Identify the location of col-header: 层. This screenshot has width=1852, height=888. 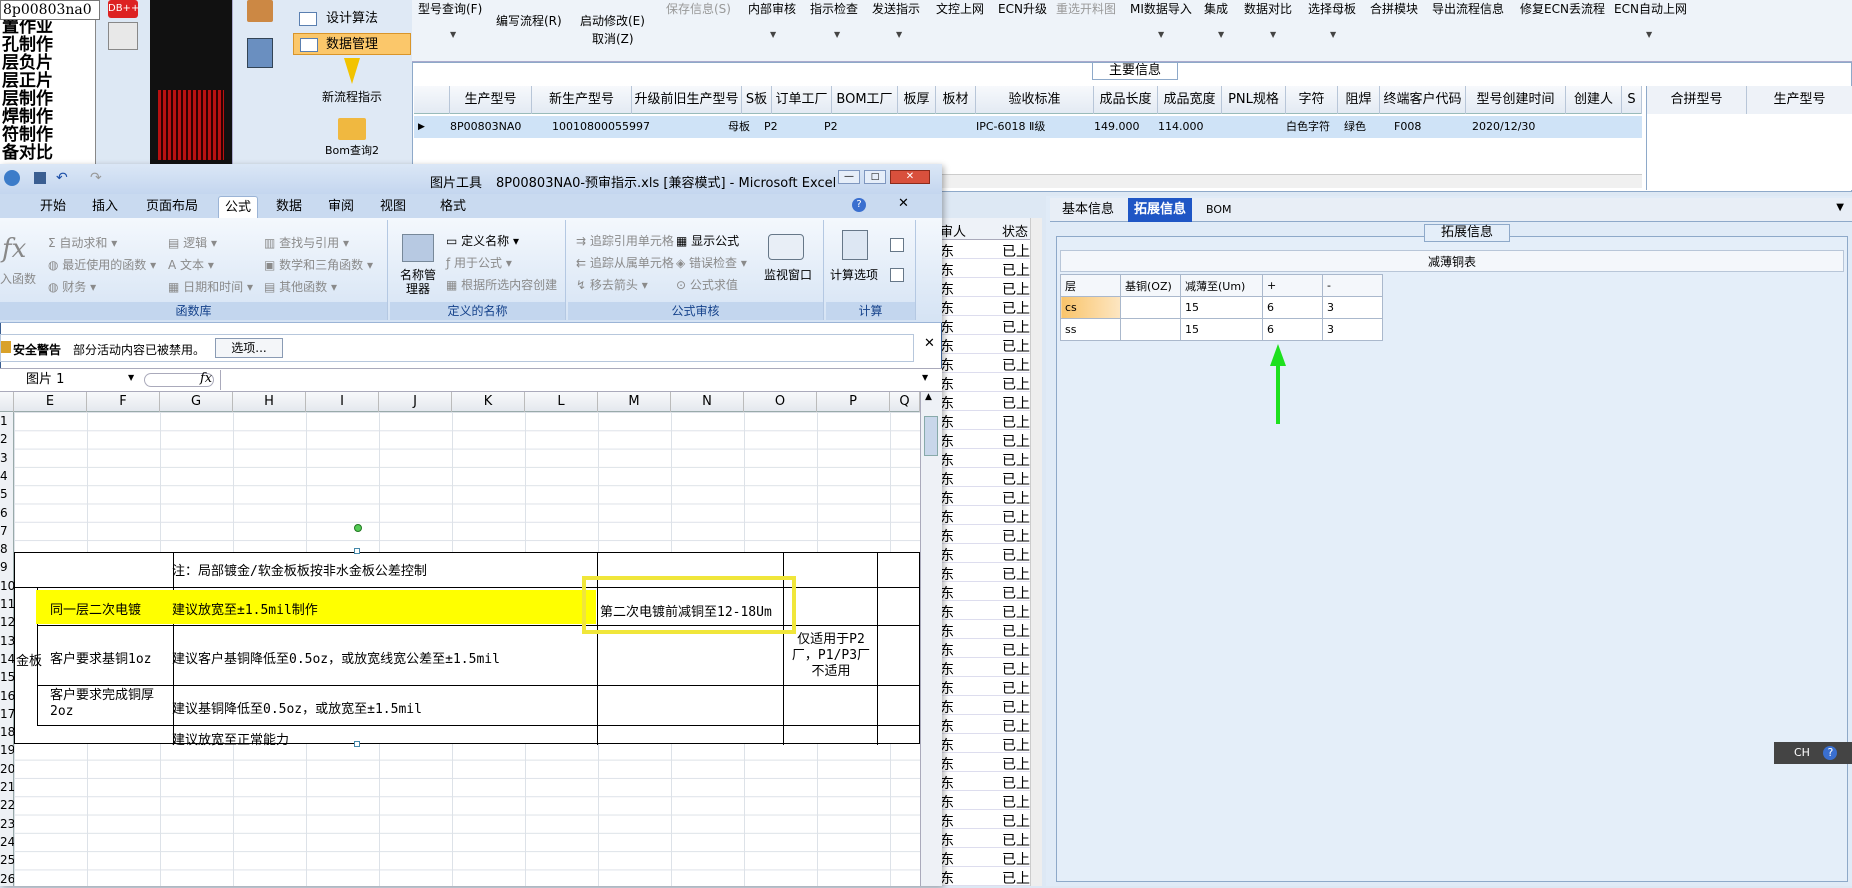
(1090, 285).